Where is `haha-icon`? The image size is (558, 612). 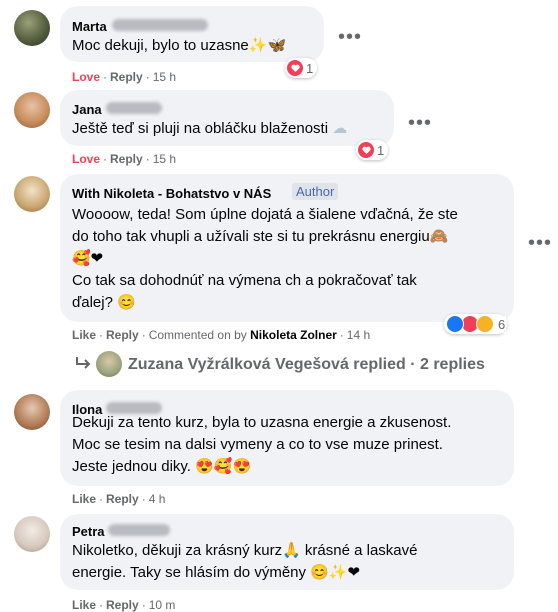 haha-icon is located at coordinates (485, 324).